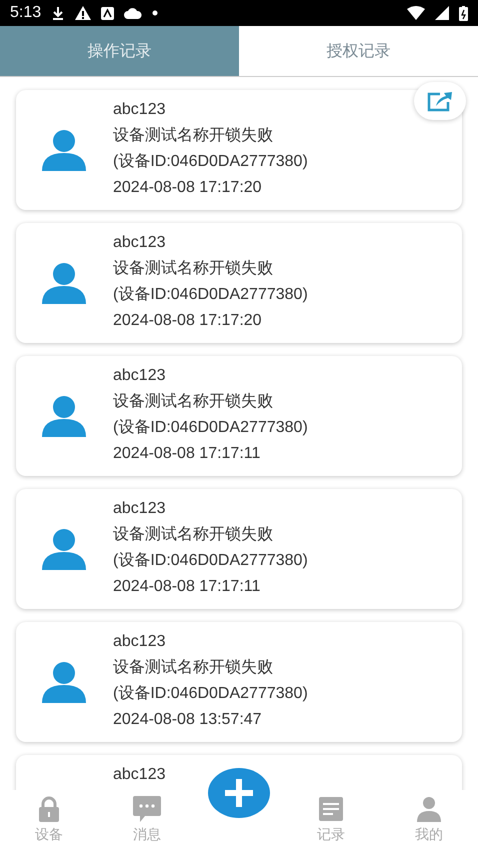 This screenshot has height=850, width=478. Describe the element at coordinates (133, 13) in the screenshot. I see `cloud-icon` at that location.